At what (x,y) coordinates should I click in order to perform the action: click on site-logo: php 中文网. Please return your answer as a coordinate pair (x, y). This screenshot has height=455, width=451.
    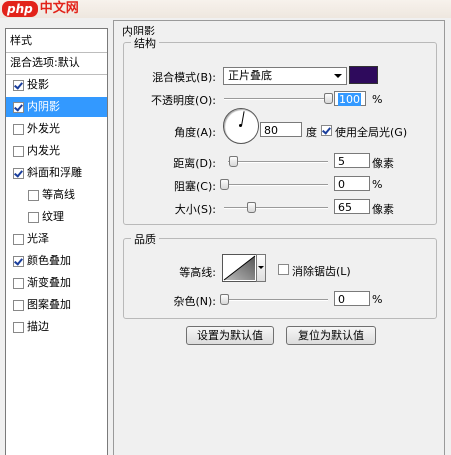
    Looking at the image, I should click on (40, 9).